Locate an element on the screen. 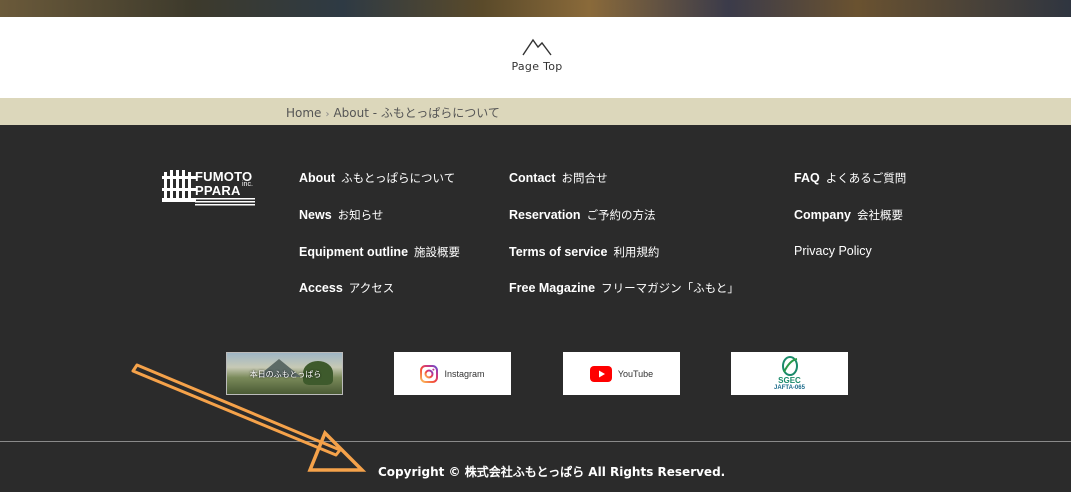 This screenshot has height=492, width=1071. banner-instagram: Instagram is located at coordinates (452, 373).